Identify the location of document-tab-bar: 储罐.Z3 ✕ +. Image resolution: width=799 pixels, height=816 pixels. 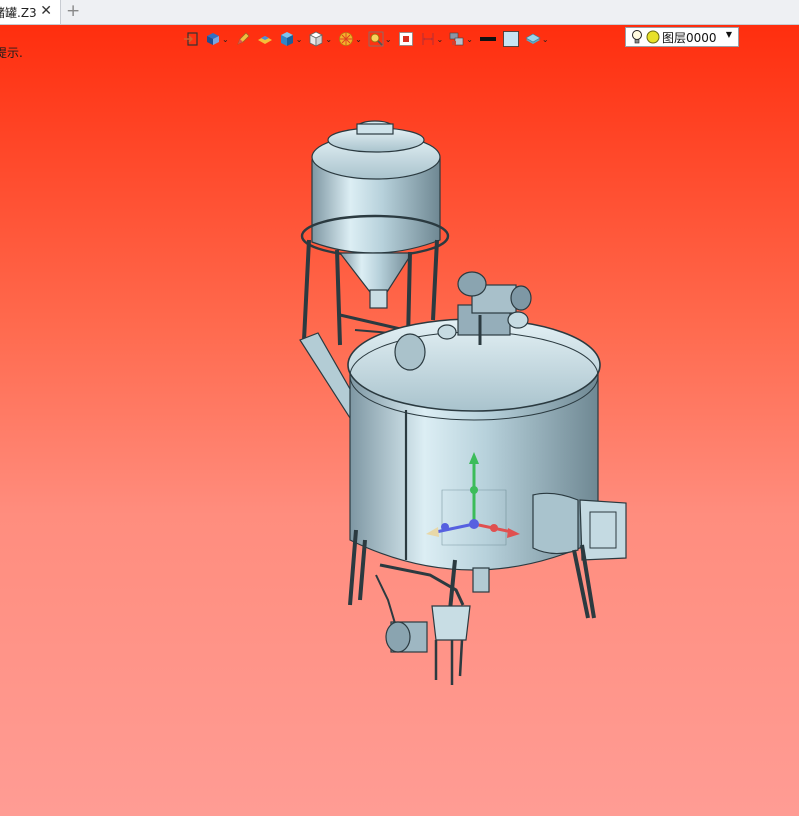
(399, 12).